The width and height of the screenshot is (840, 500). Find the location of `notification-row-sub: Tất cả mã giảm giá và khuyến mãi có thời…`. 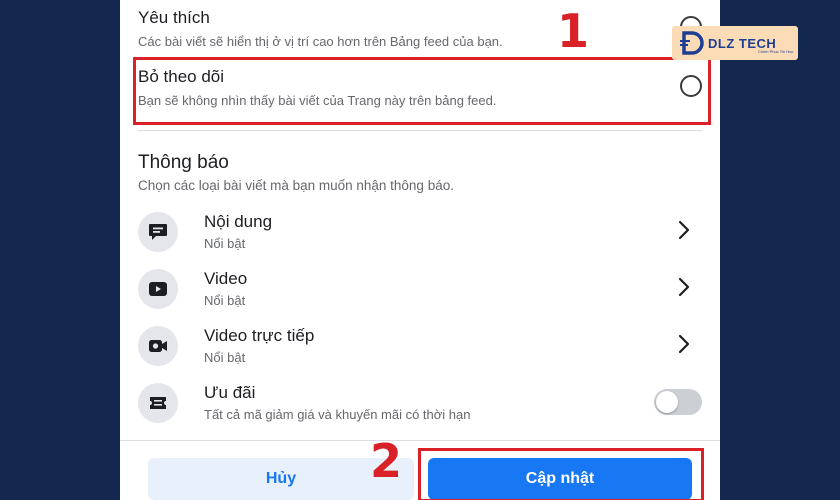

notification-row-sub: Tất cả mã giảm giá và khuyến mãi có thời… is located at coordinates (337, 414).